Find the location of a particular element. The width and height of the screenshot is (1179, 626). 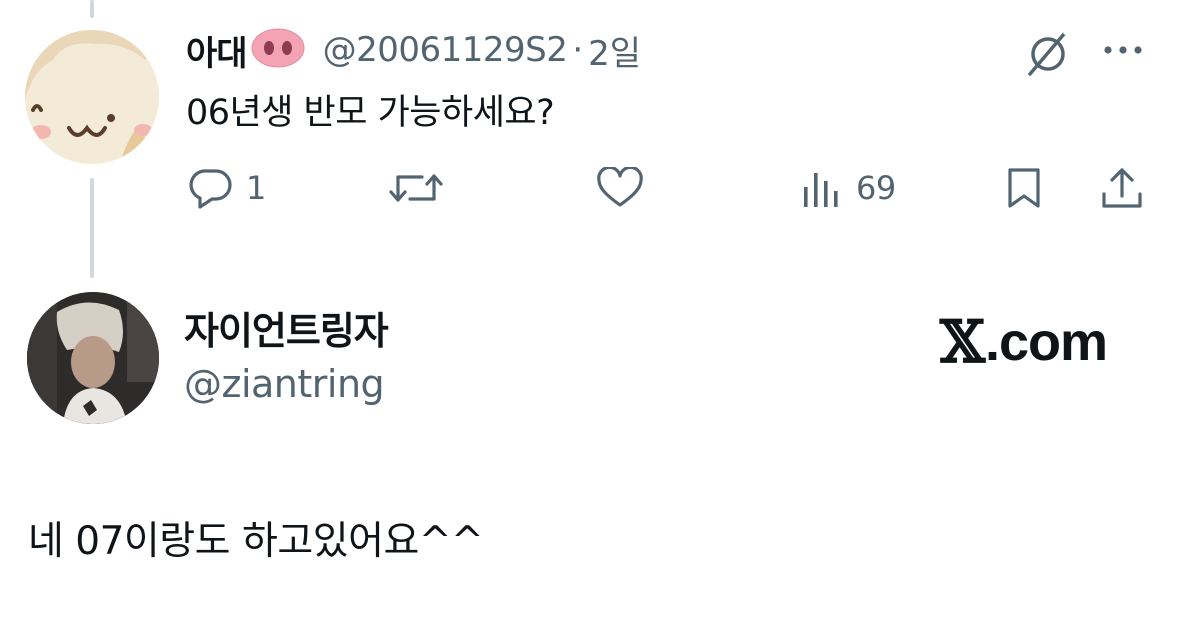

user-handle: @20061129S2 is located at coordinates (445, 50).